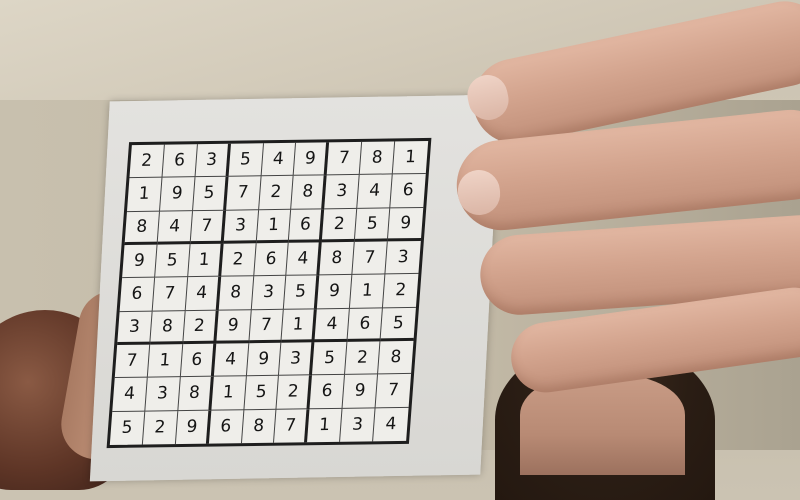 This screenshot has width=800, height=500. I want to click on sudoku-cell-r4c7: 8, so click(337, 258).